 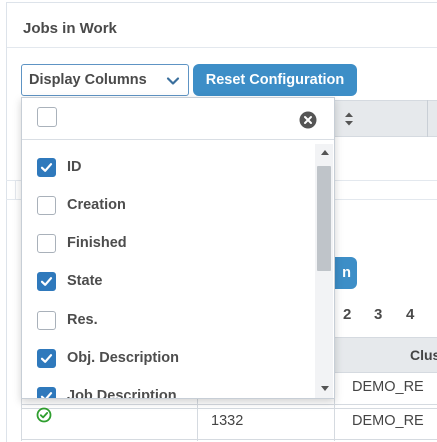 What do you see at coordinates (70, 28) in the screenshot?
I see `panel-title: Jobs in Work` at bounding box center [70, 28].